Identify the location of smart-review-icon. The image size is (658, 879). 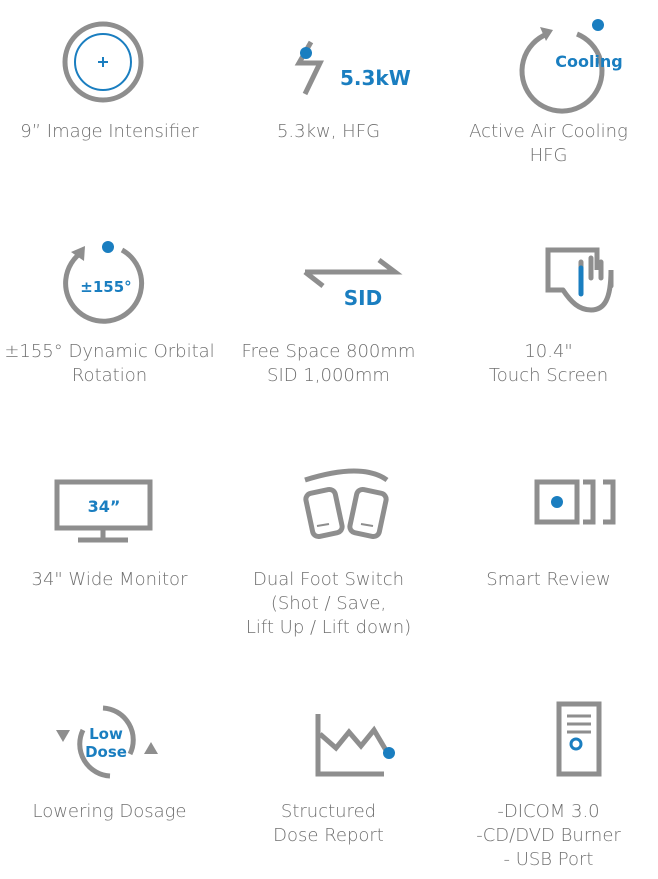
(575, 502).